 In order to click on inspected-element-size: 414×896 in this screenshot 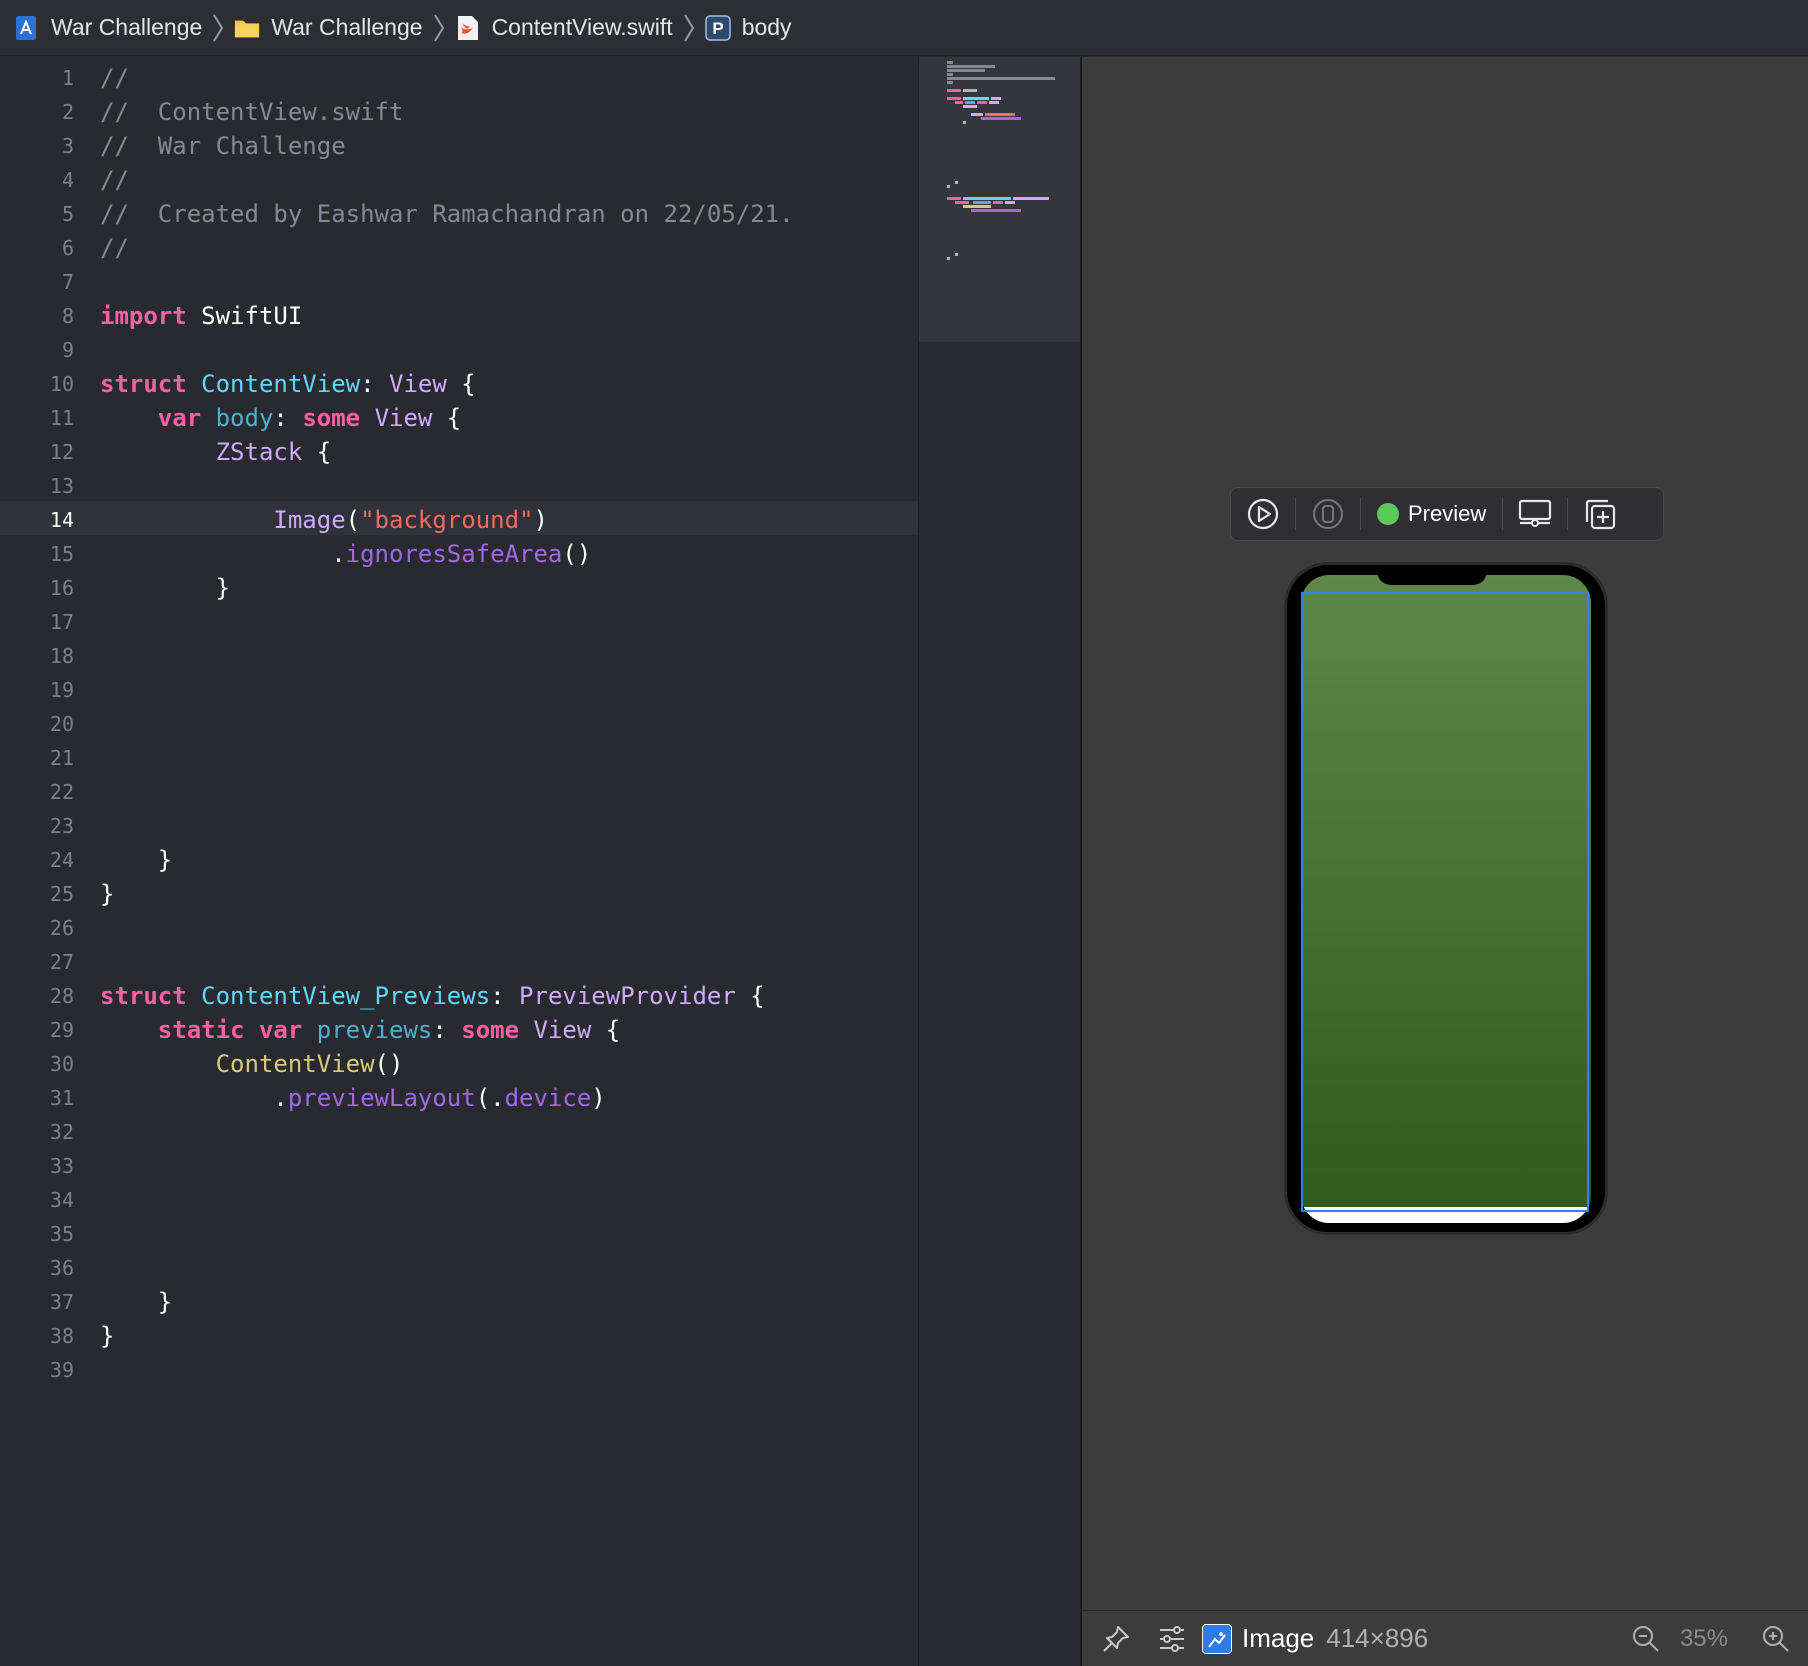, I will do `click(1377, 1638)`.